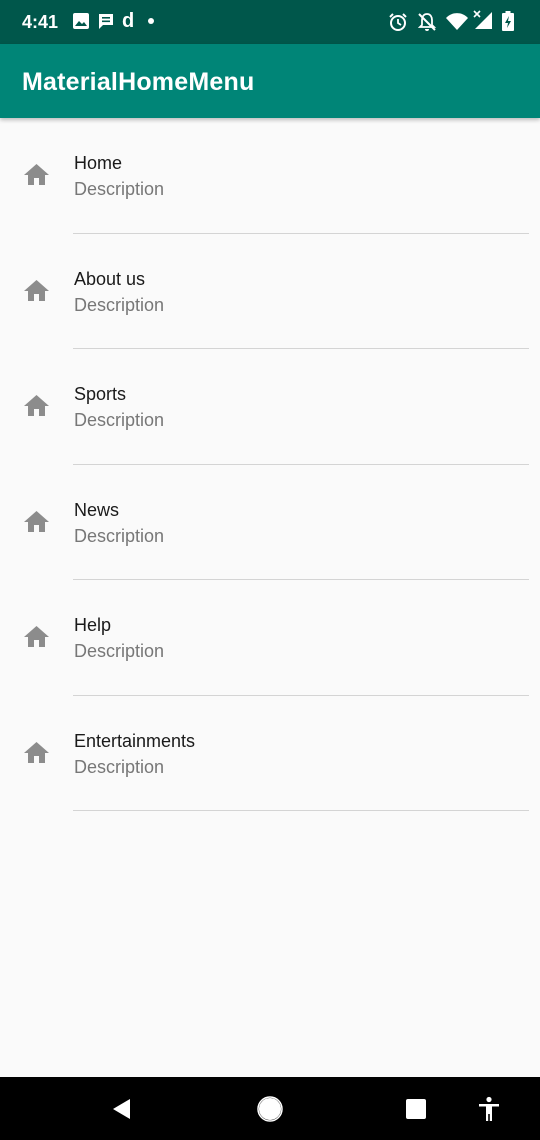 The width and height of the screenshot is (540, 1140). I want to click on notifications-off-icon, so click(427, 22).